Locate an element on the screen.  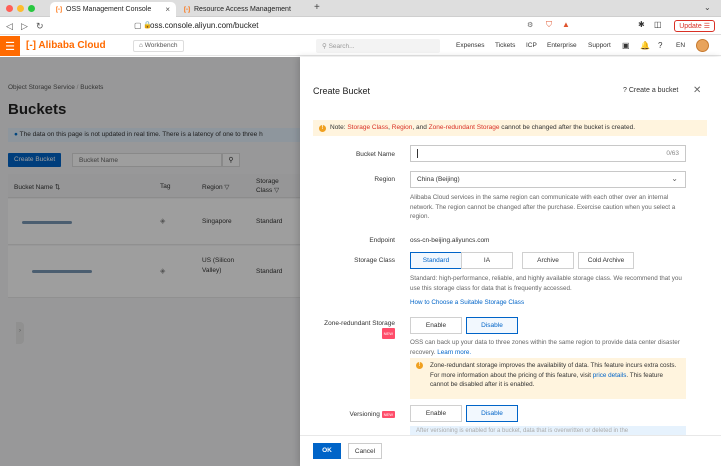
tab-label: Resource Access Management is located at coordinates (242, 9).